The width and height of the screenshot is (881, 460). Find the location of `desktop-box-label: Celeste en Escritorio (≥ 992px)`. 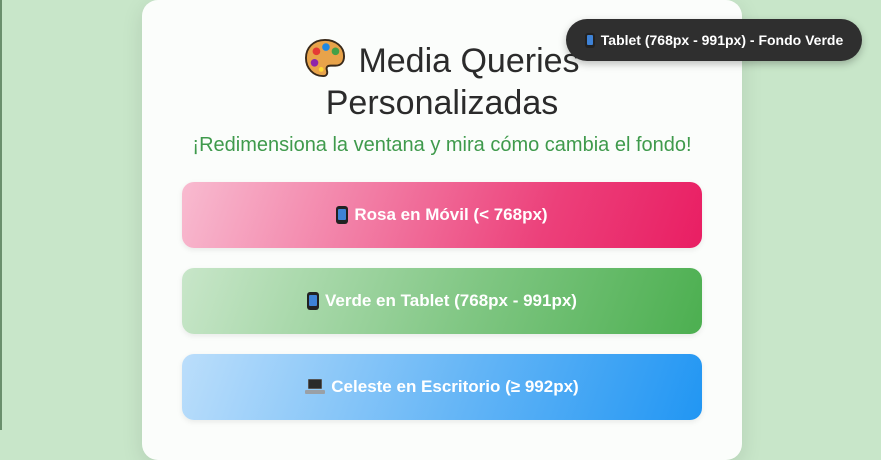

desktop-box-label: Celeste en Escritorio (≥ 992px) is located at coordinates (455, 386).